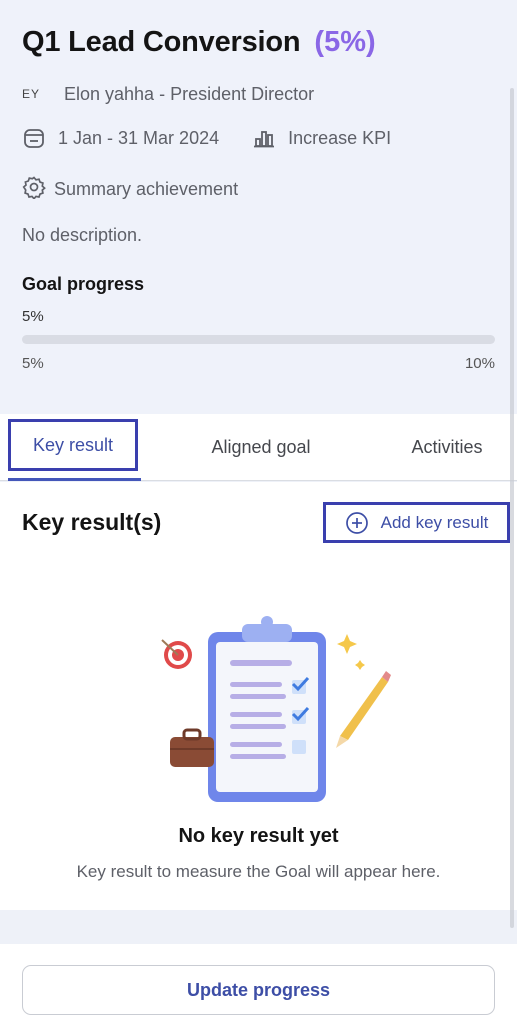 Image resolution: width=517 pixels, height=1024 pixels. What do you see at coordinates (258, 927) in the screenshot?
I see `section-gap` at bounding box center [258, 927].